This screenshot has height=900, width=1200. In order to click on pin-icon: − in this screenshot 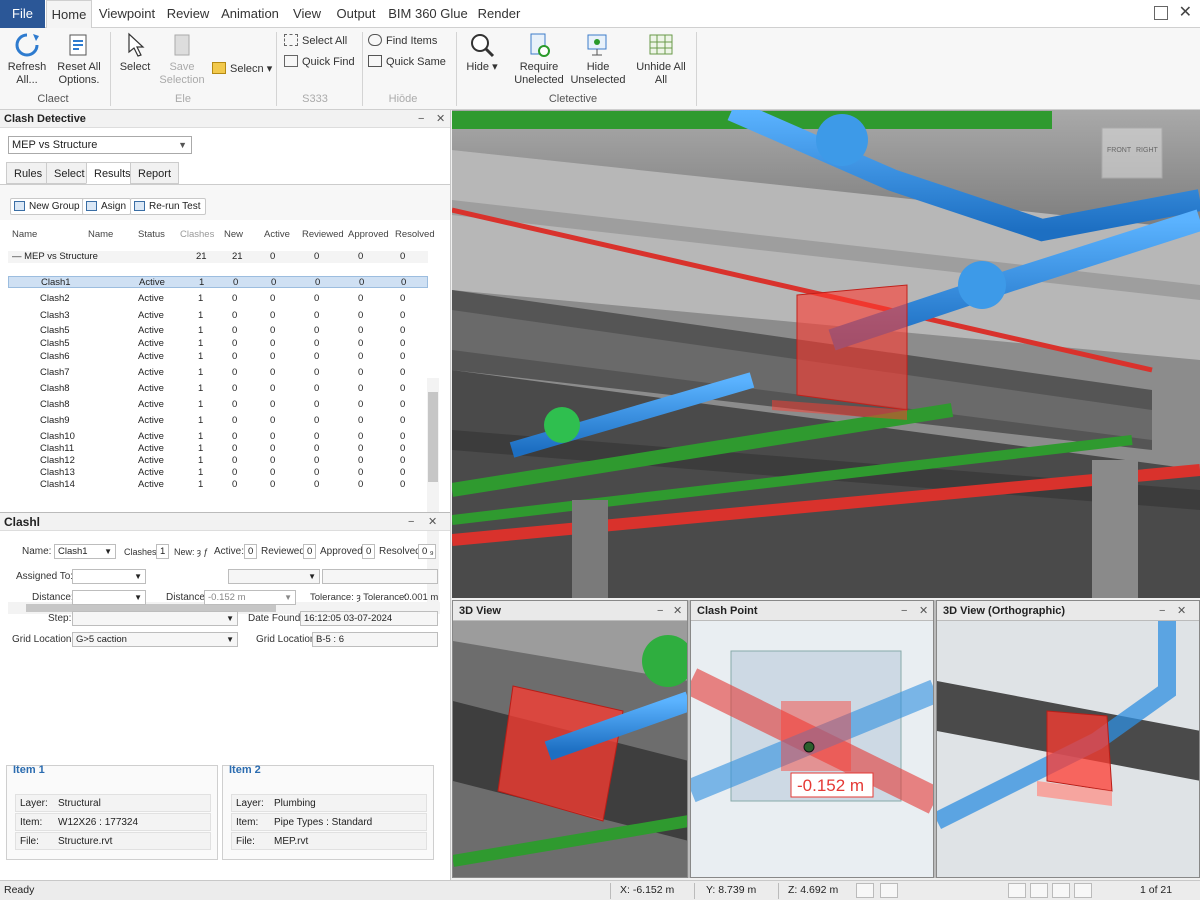, I will do `click(421, 119)`.